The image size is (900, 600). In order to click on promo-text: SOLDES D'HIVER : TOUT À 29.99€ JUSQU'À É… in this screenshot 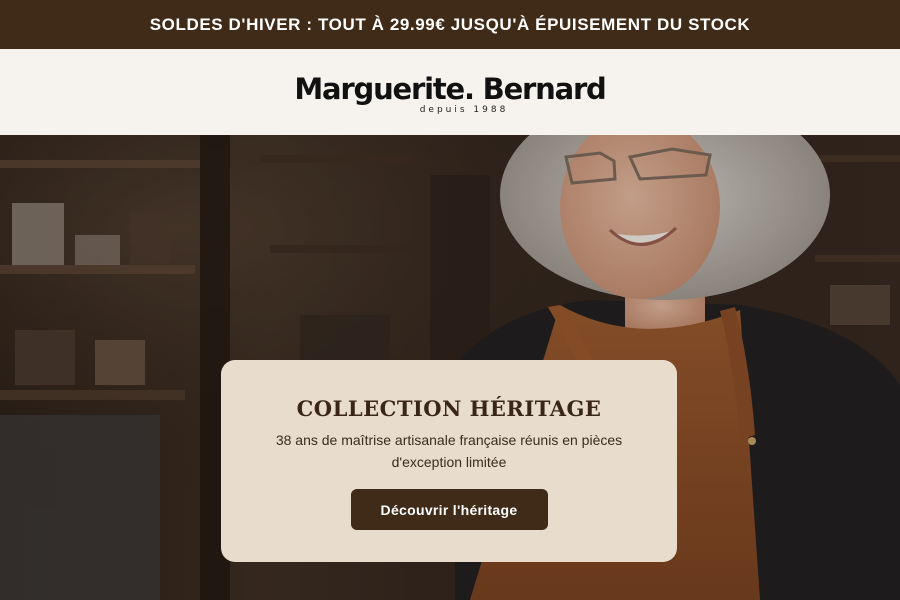, I will do `click(450, 24)`.